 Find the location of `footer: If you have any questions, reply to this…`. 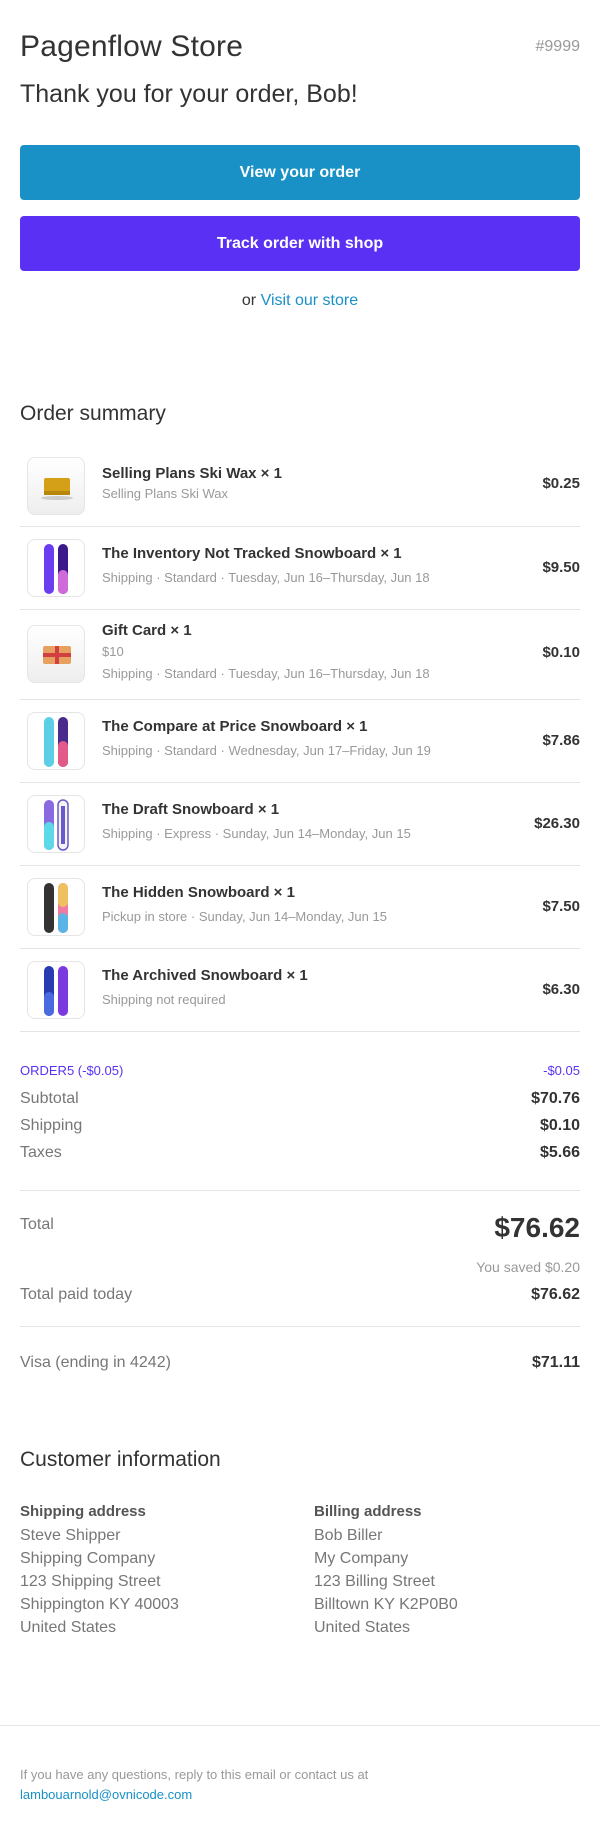

footer: If you have any questions, reply to this… is located at coordinates (300, 1785).